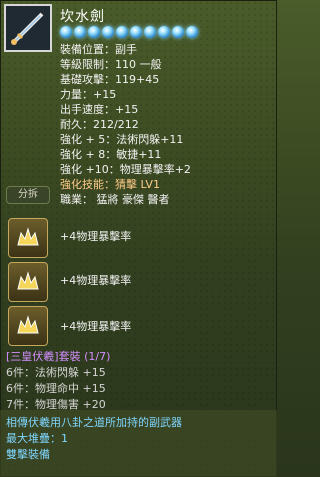  I want to click on set-name: [三皇伏羲], so click(32, 356).